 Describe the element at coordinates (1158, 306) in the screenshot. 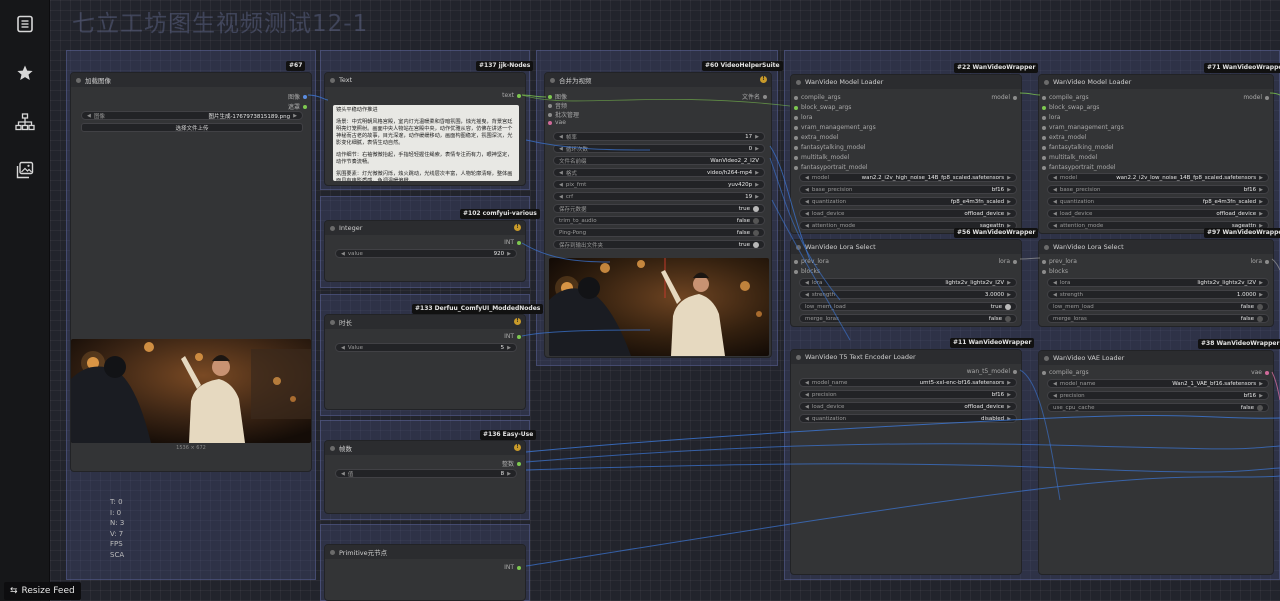

I see `low-mem-load-toggle: low_mem_load false` at that location.